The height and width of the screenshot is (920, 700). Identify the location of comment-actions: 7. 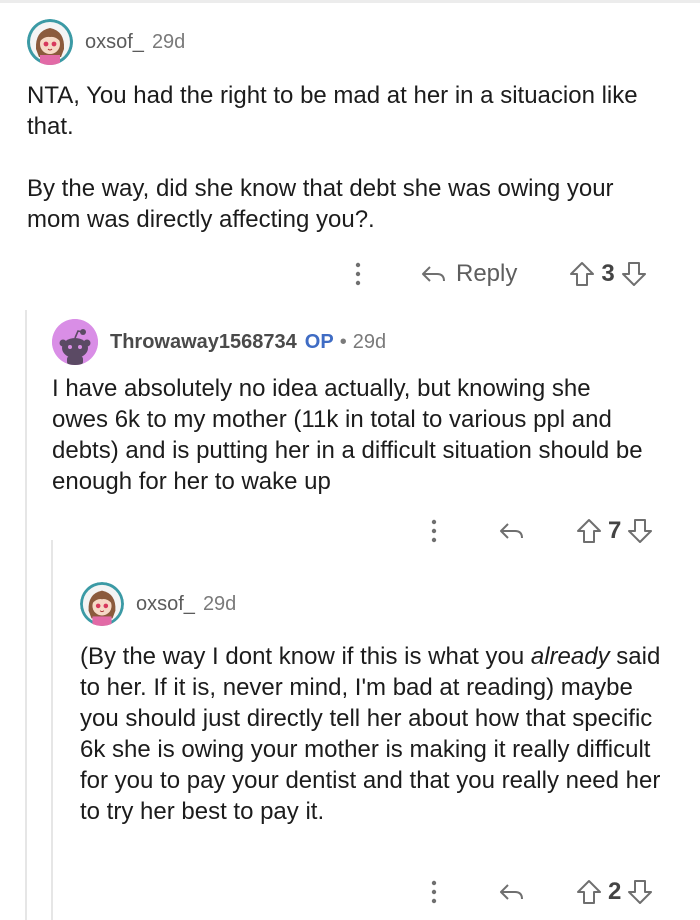
(537, 531).